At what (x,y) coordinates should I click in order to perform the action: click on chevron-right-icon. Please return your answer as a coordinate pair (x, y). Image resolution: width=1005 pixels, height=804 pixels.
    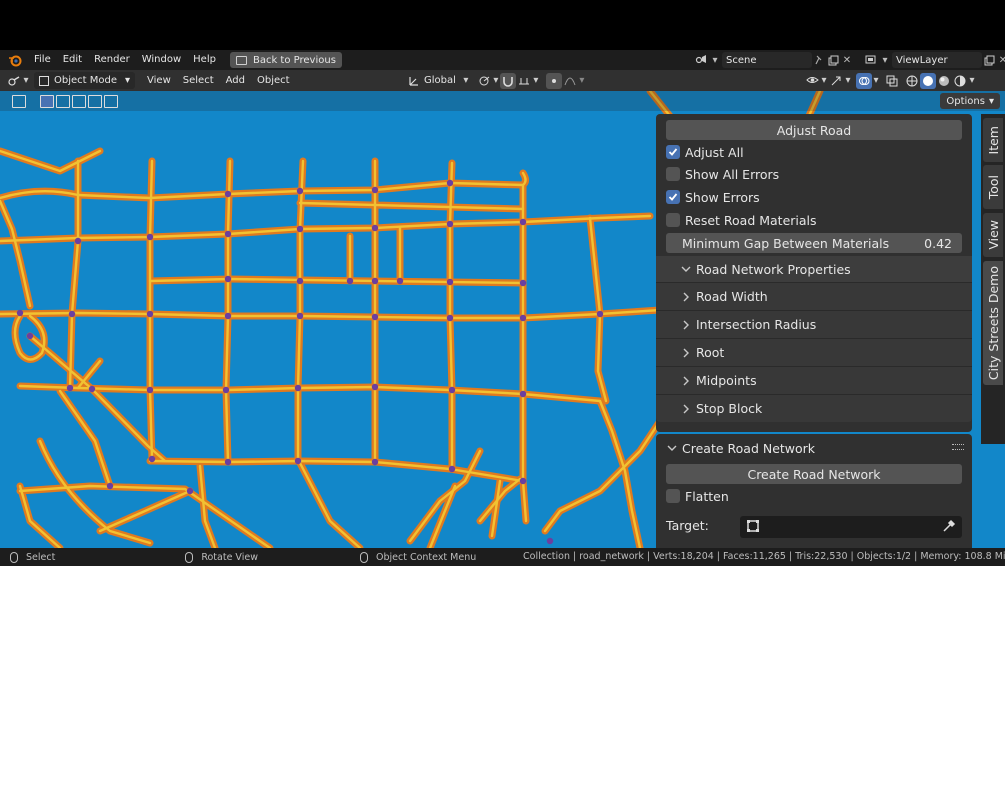
    Looking at the image, I should click on (686, 409).